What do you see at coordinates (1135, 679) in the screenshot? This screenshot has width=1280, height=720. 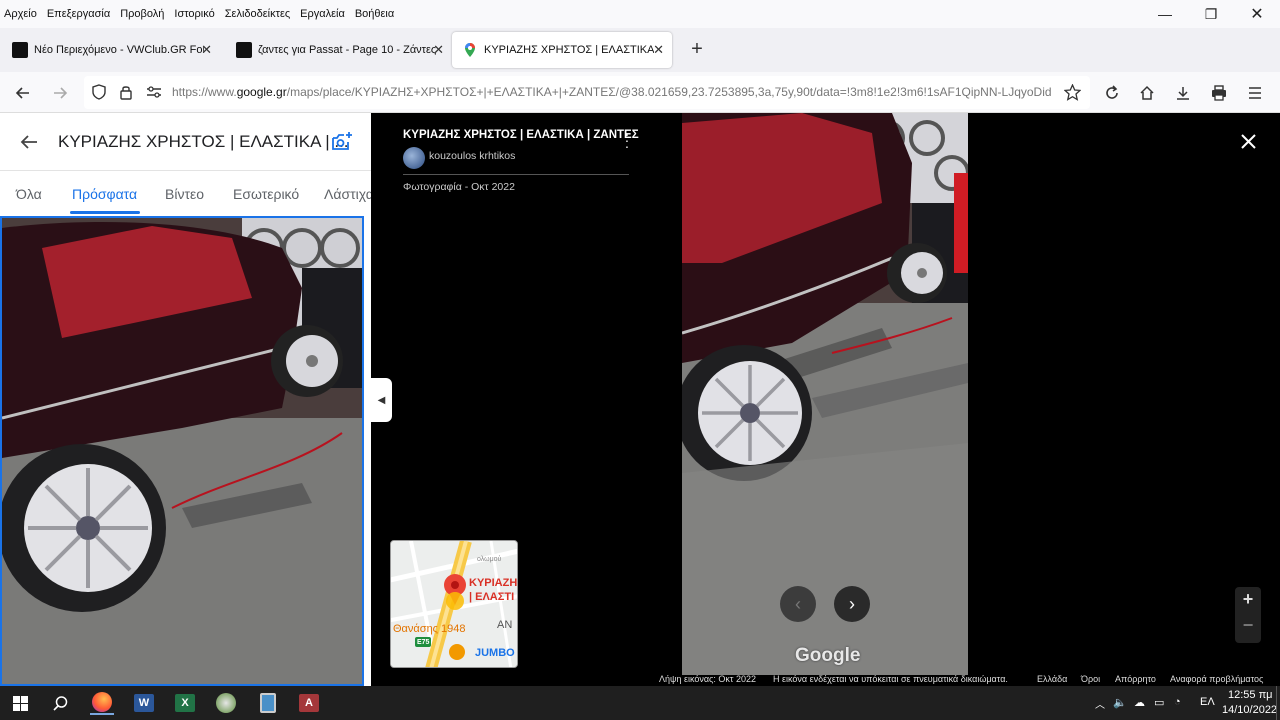 I see `privacy-link: Απόρρητο` at bounding box center [1135, 679].